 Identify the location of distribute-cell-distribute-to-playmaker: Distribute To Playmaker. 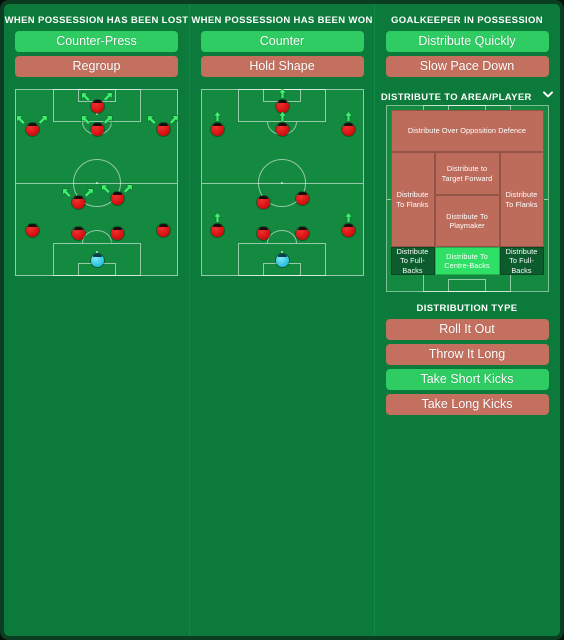
(467, 221).